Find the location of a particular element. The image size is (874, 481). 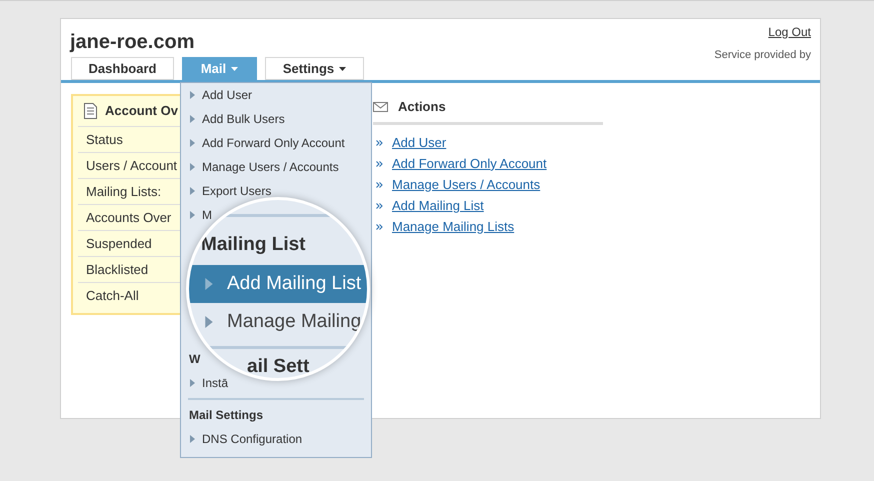

overview-row-text: Users / Account is located at coordinates (132, 165).